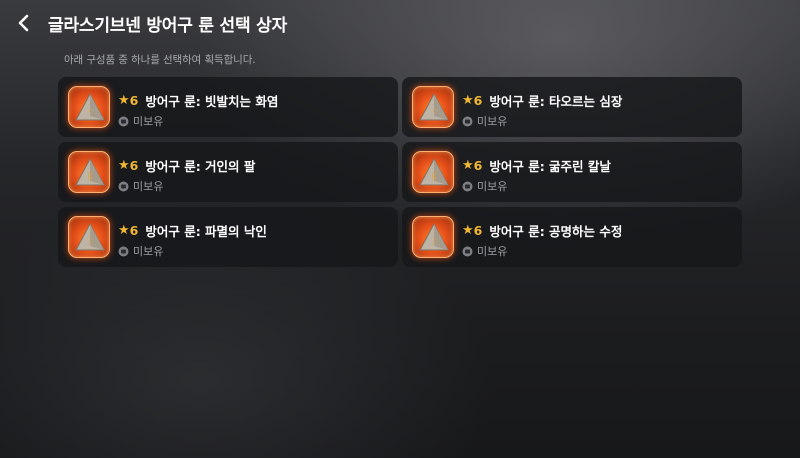  I want to click on chevron-left-icon, so click(23, 23).